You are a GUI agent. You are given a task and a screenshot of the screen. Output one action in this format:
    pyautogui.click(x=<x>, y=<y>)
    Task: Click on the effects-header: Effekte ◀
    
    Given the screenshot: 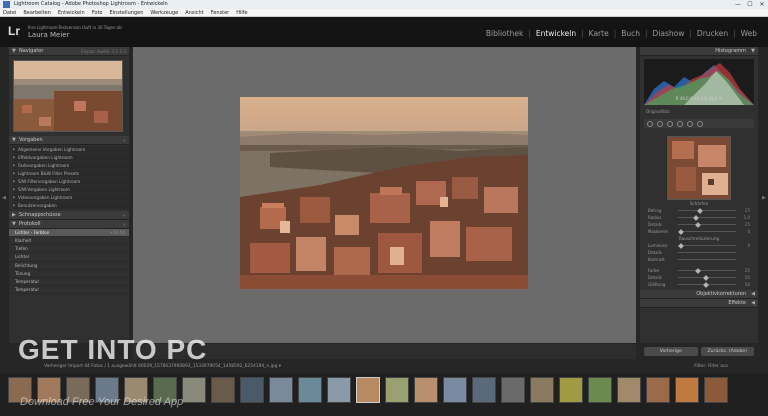 What is the action you would take?
    pyautogui.click(x=699, y=303)
    